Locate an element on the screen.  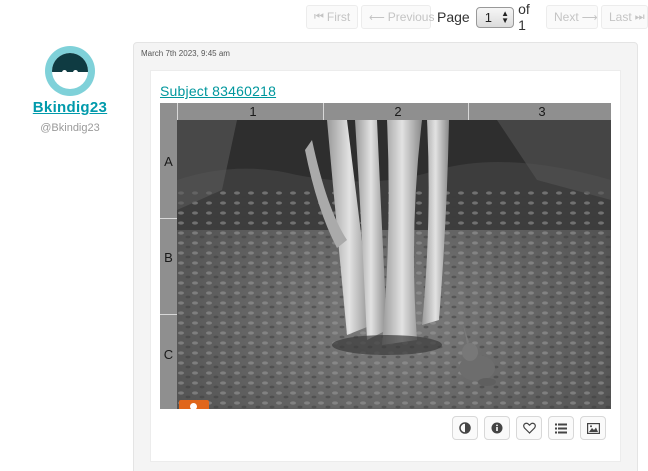
previous-page-label: Previous is located at coordinates (411, 17).